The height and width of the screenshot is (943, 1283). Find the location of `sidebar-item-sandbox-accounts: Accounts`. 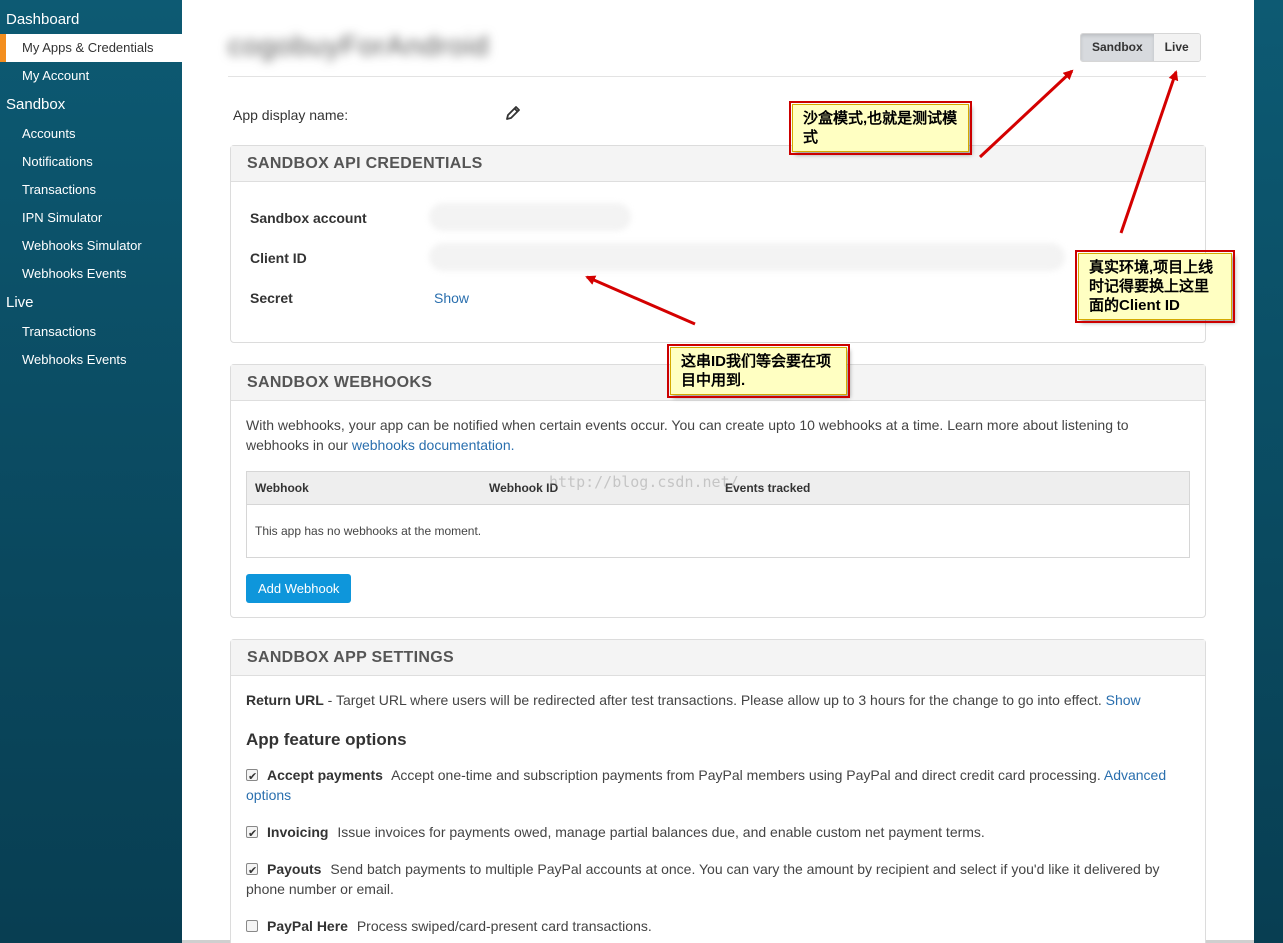

sidebar-item-sandbox-accounts: Accounts is located at coordinates (91, 134).